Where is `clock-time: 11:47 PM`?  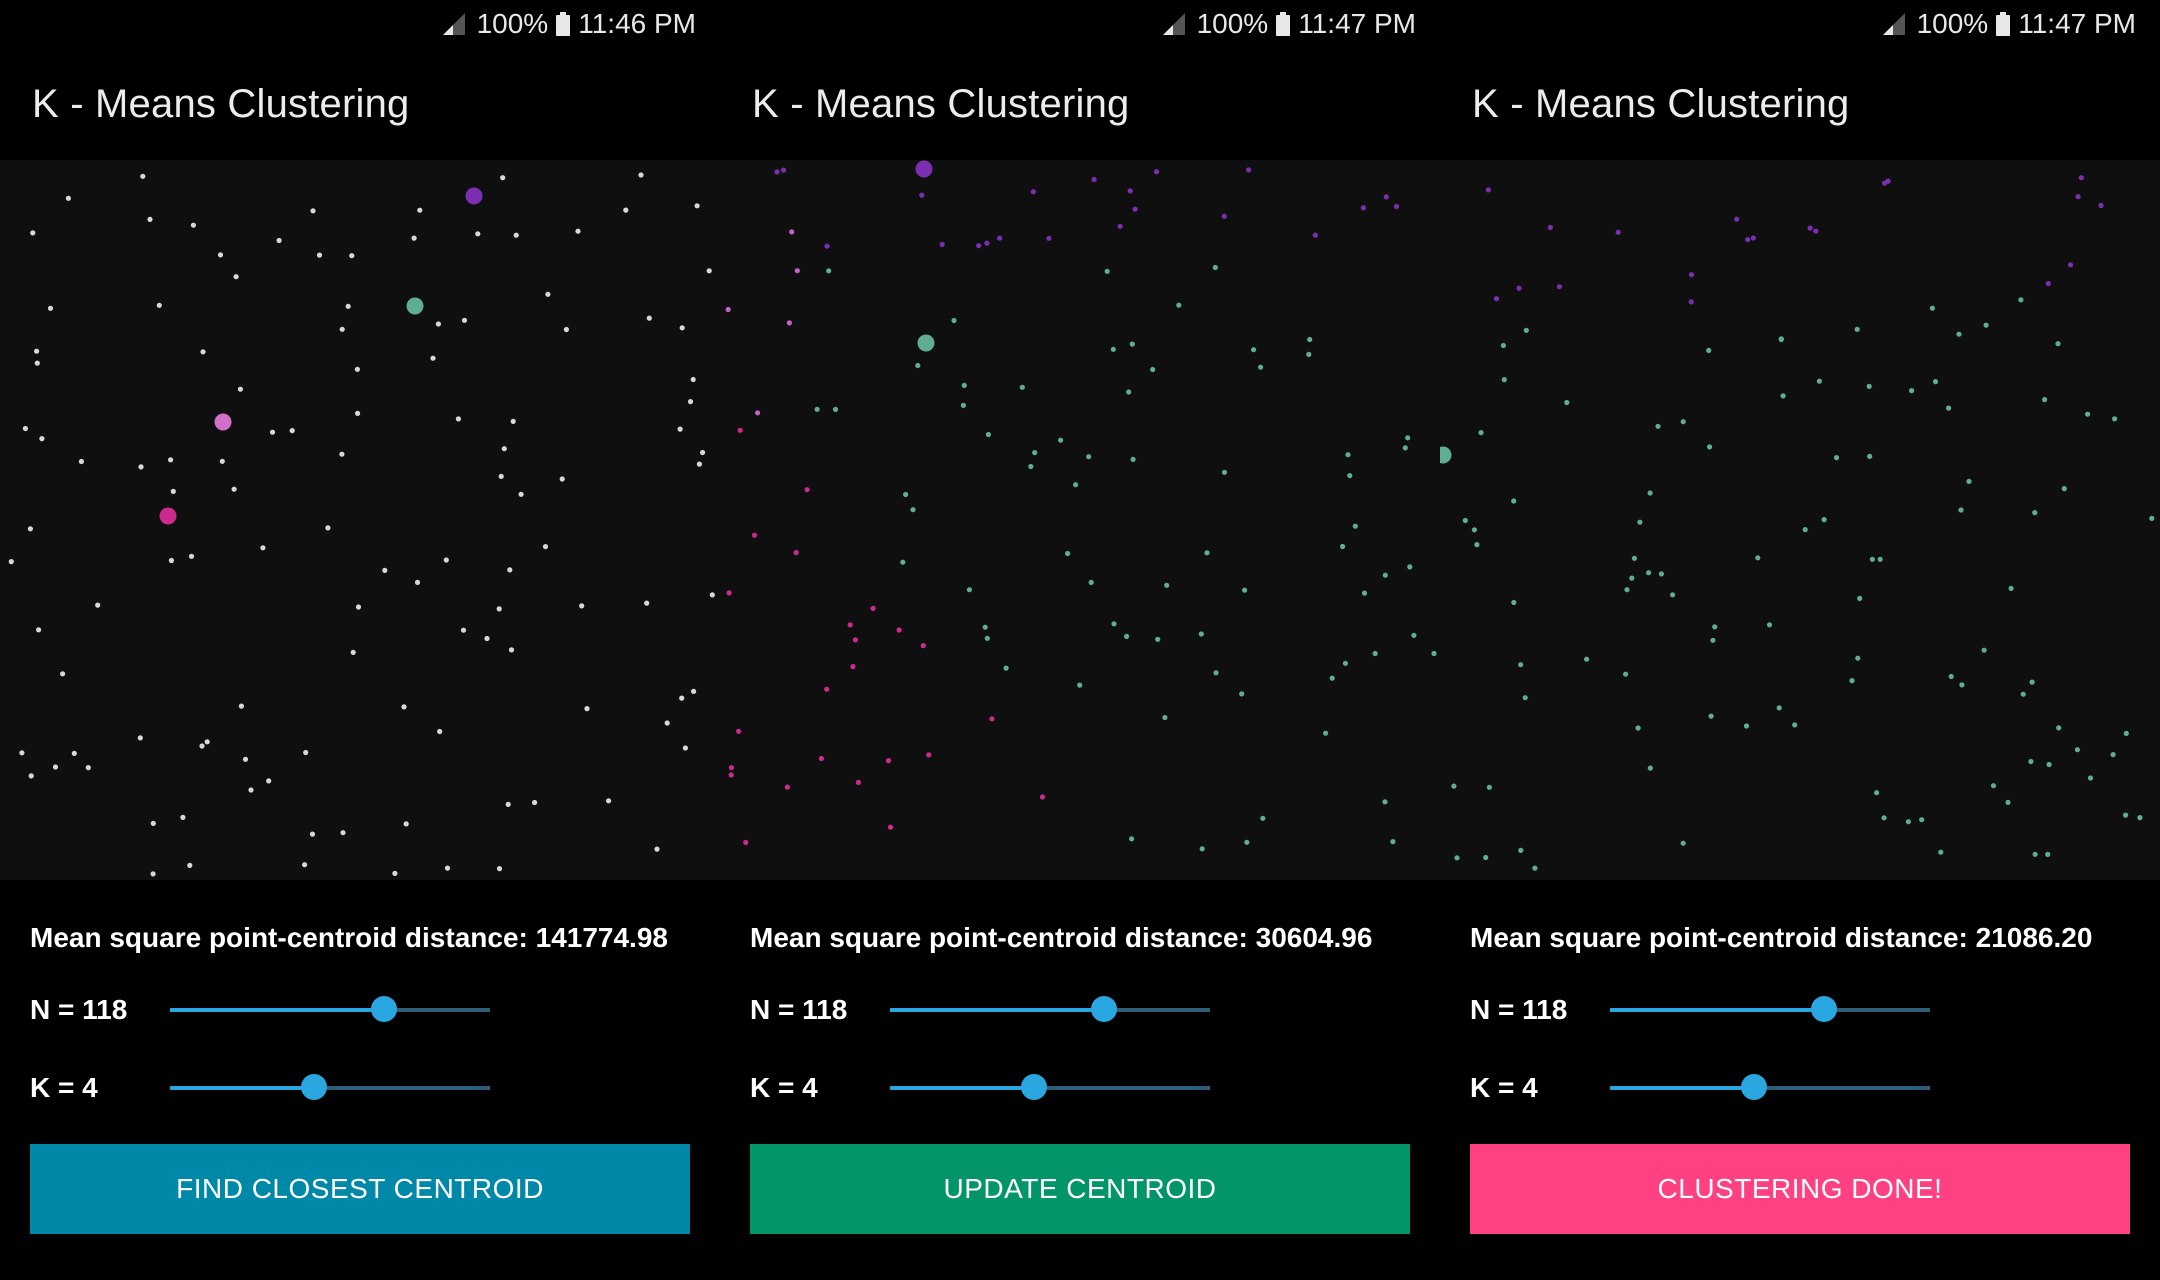 clock-time: 11:47 PM is located at coordinates (1357, 23).